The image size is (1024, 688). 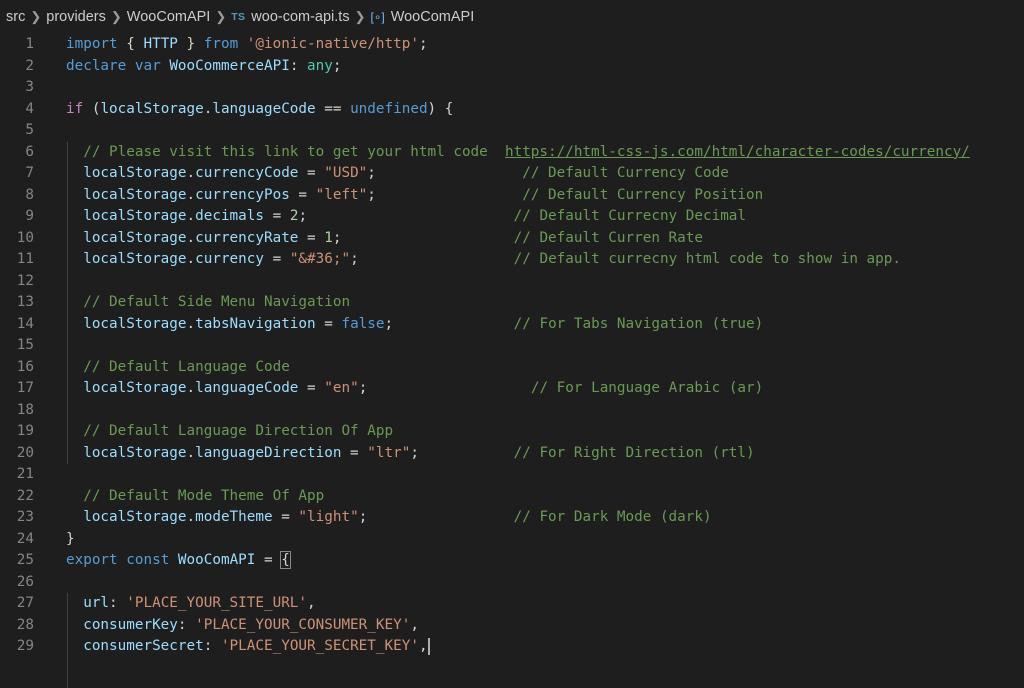 I want to click on code-token: 'PLACE_YOUR_SITE_URL', so click(x=217, y=603).